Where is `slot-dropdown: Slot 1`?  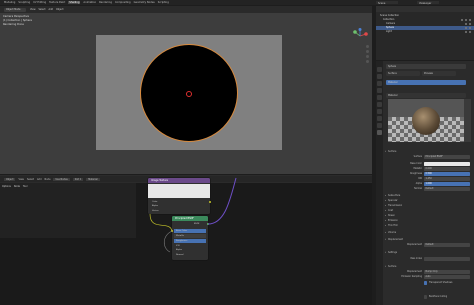 slot-dropdown: Slot 1 is located at coordinates (78, 179).